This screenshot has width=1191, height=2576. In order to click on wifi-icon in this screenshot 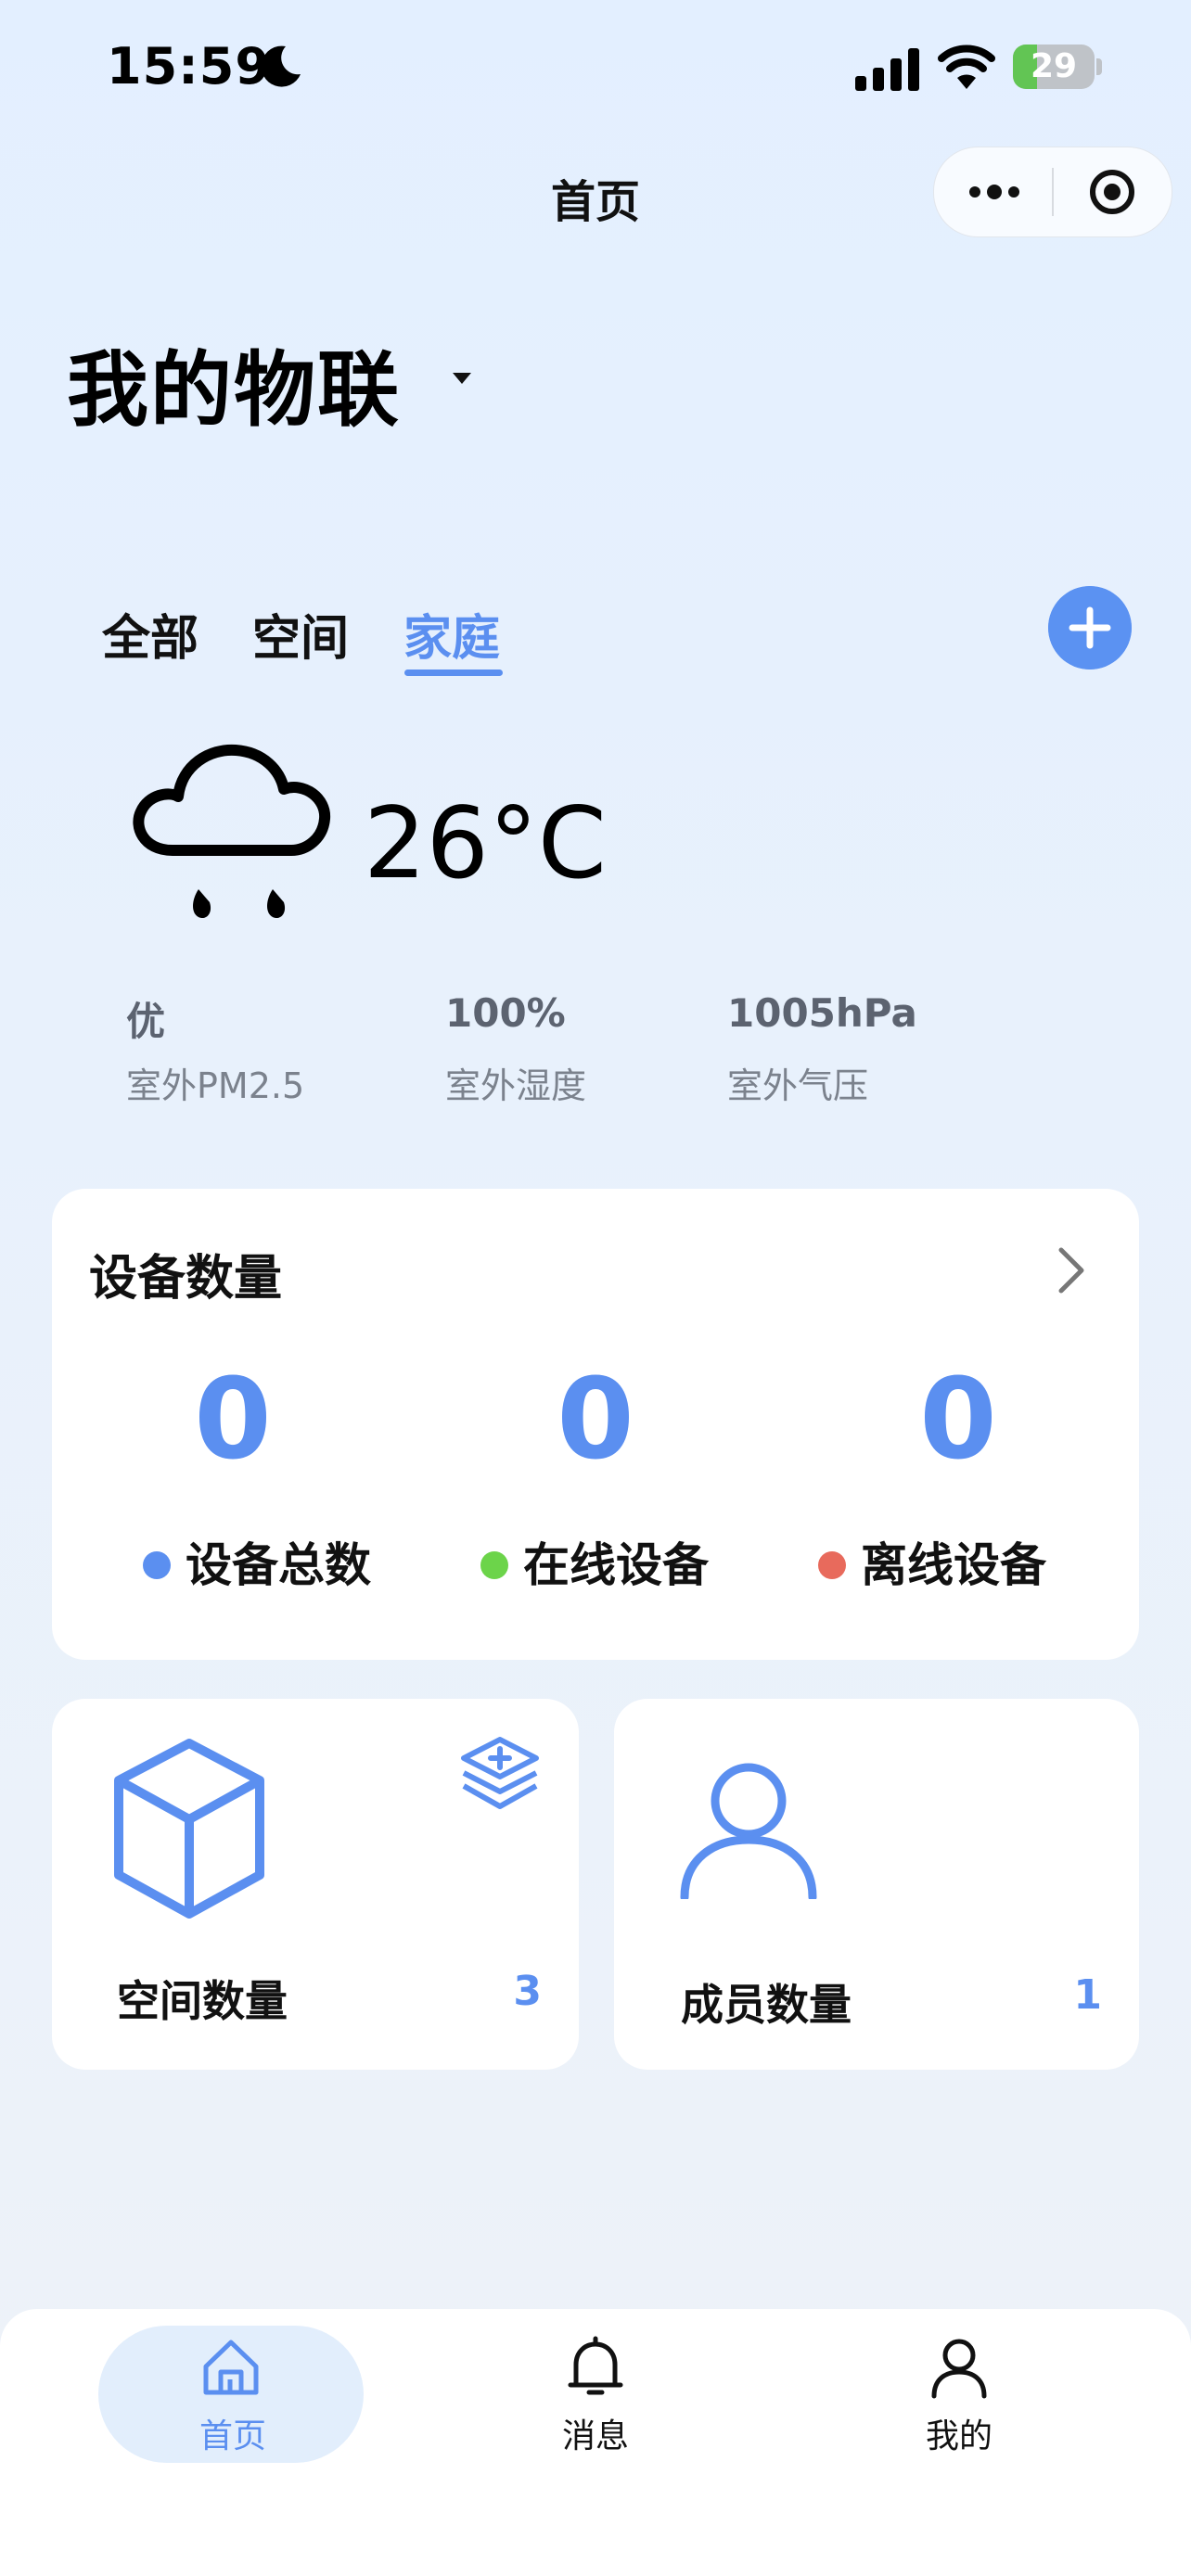, I will do `click(966, 67)`.